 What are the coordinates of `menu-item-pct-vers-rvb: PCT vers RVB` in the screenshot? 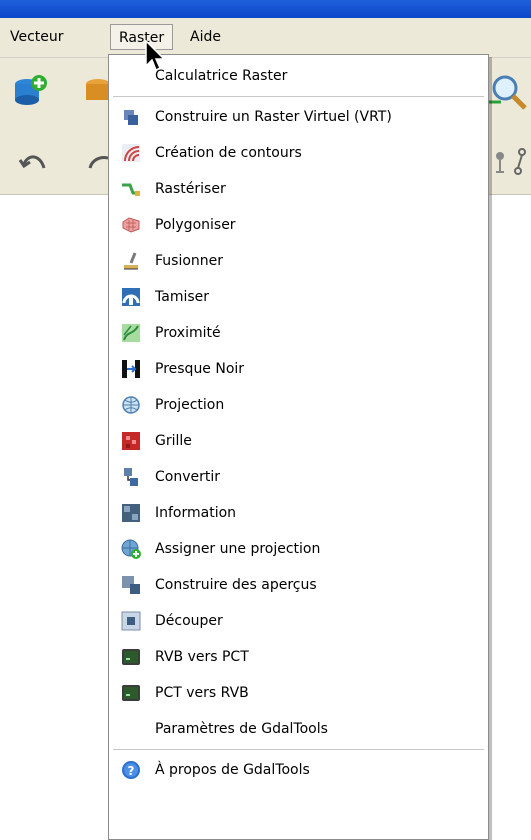 It's located at (298, 693).